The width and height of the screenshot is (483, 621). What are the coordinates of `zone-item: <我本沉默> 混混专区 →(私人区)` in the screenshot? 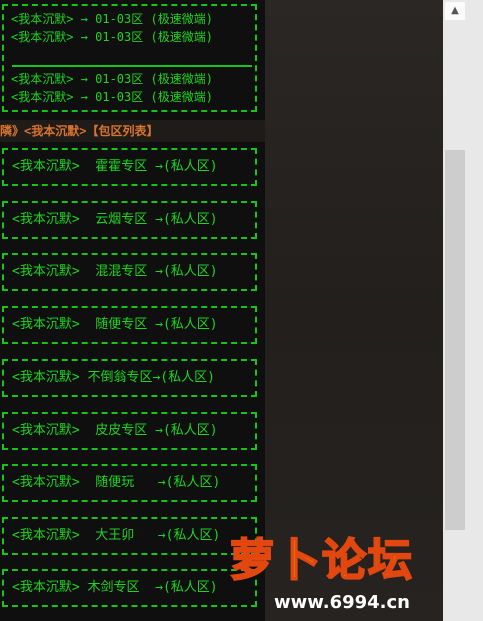 It's located at (129, 272).